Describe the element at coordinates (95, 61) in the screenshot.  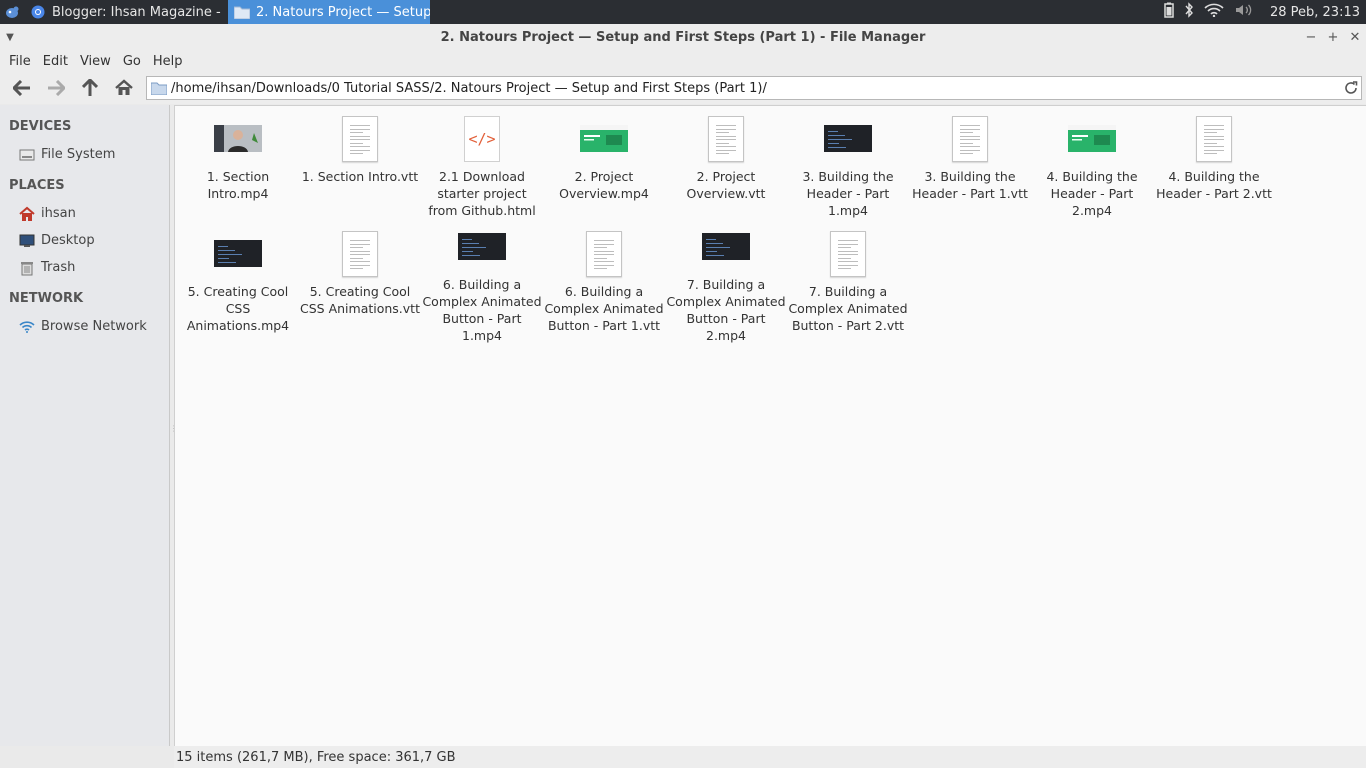
I see `menu-view: View` at that location.